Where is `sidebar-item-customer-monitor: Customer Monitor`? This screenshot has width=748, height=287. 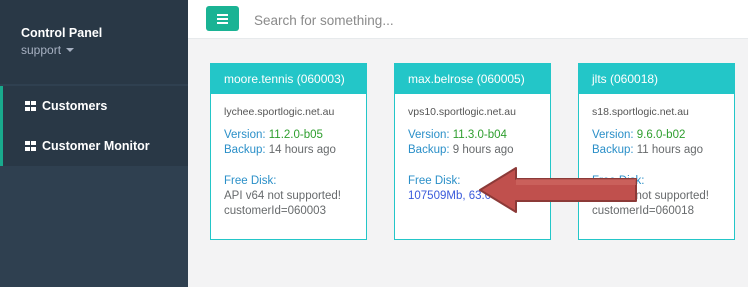 sidebar-item-customer-monitor: Customer Monitor is located at coordinates (94, 146).